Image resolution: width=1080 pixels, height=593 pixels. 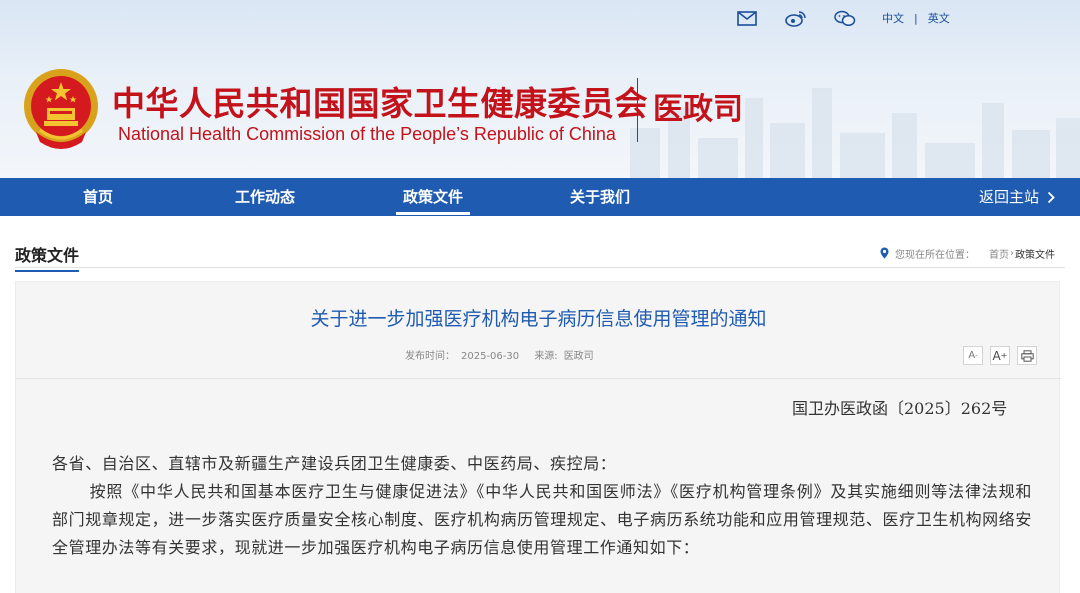 What do you see at coordinates (380, 103) in the screenshot?
I see `site-name-chinese: 中华人民共和国国家卫生健康委员会` at bounding box center [380, 103].